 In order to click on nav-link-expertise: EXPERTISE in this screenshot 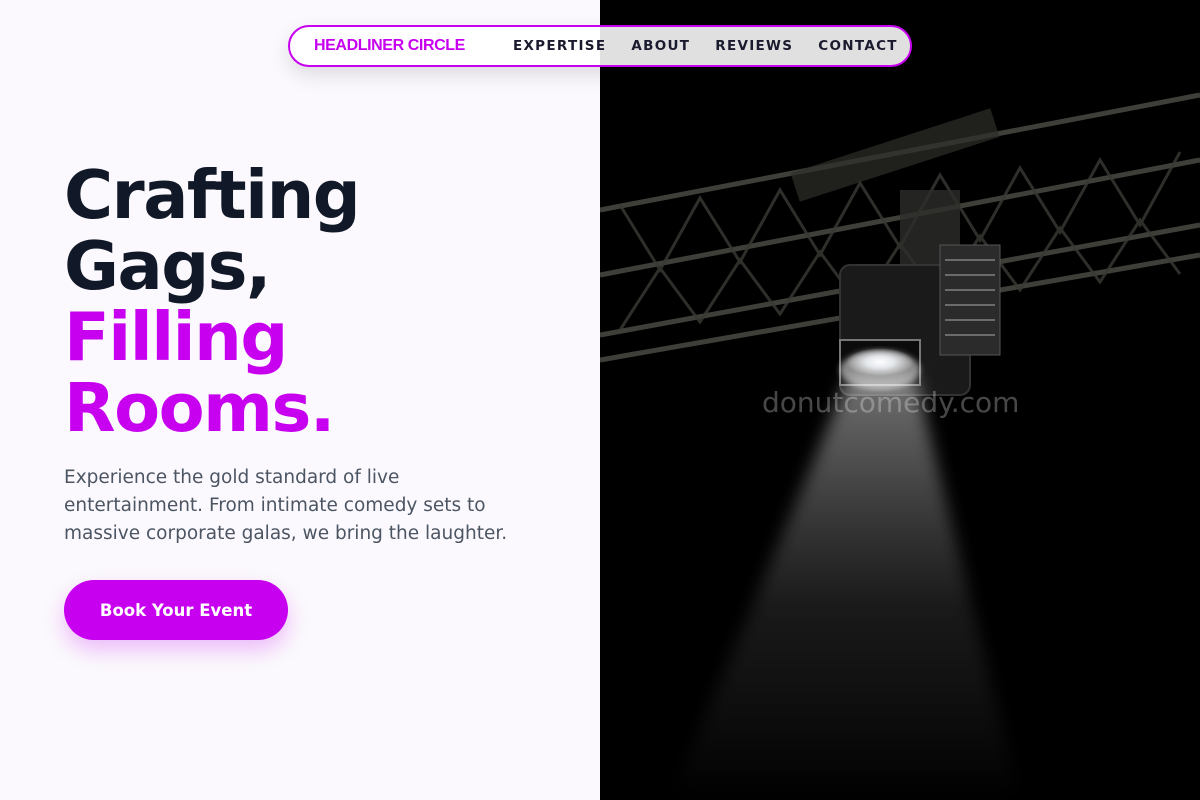, I will do `click(559, 46)`.